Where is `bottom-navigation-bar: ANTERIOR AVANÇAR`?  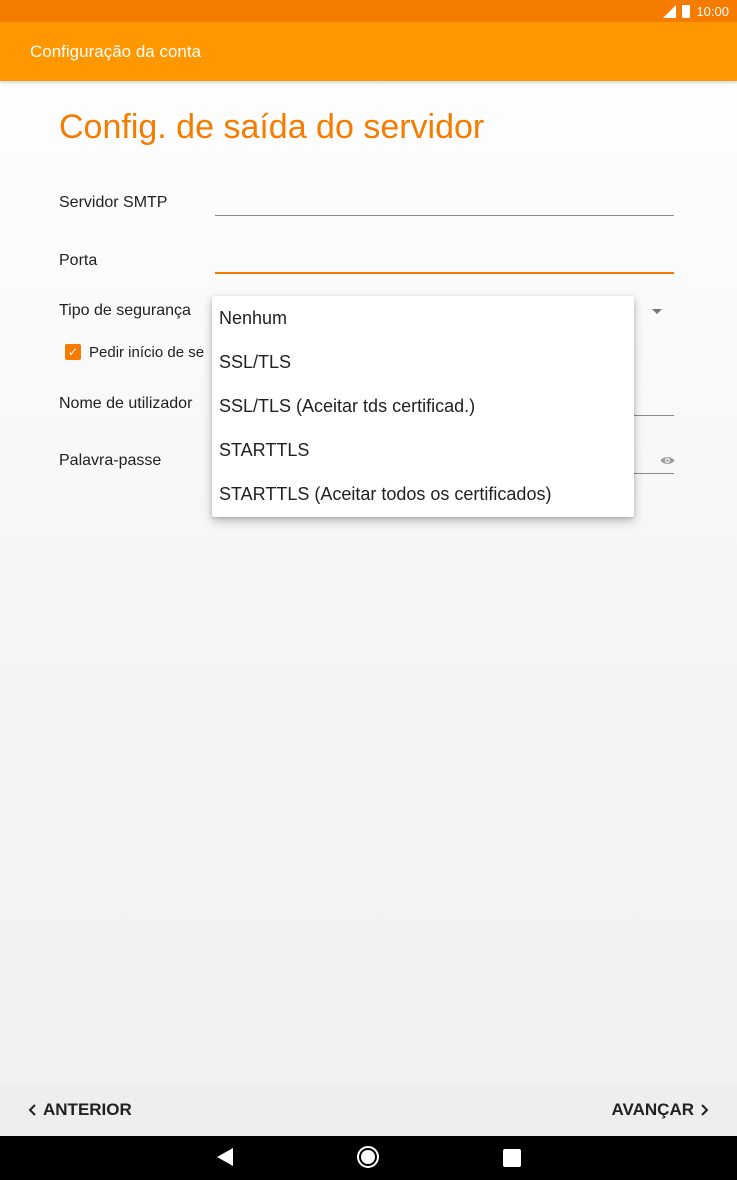
bottom-navigation-bar: ANTERIOR AVANÇAR is located at coordinates (368, 1110).